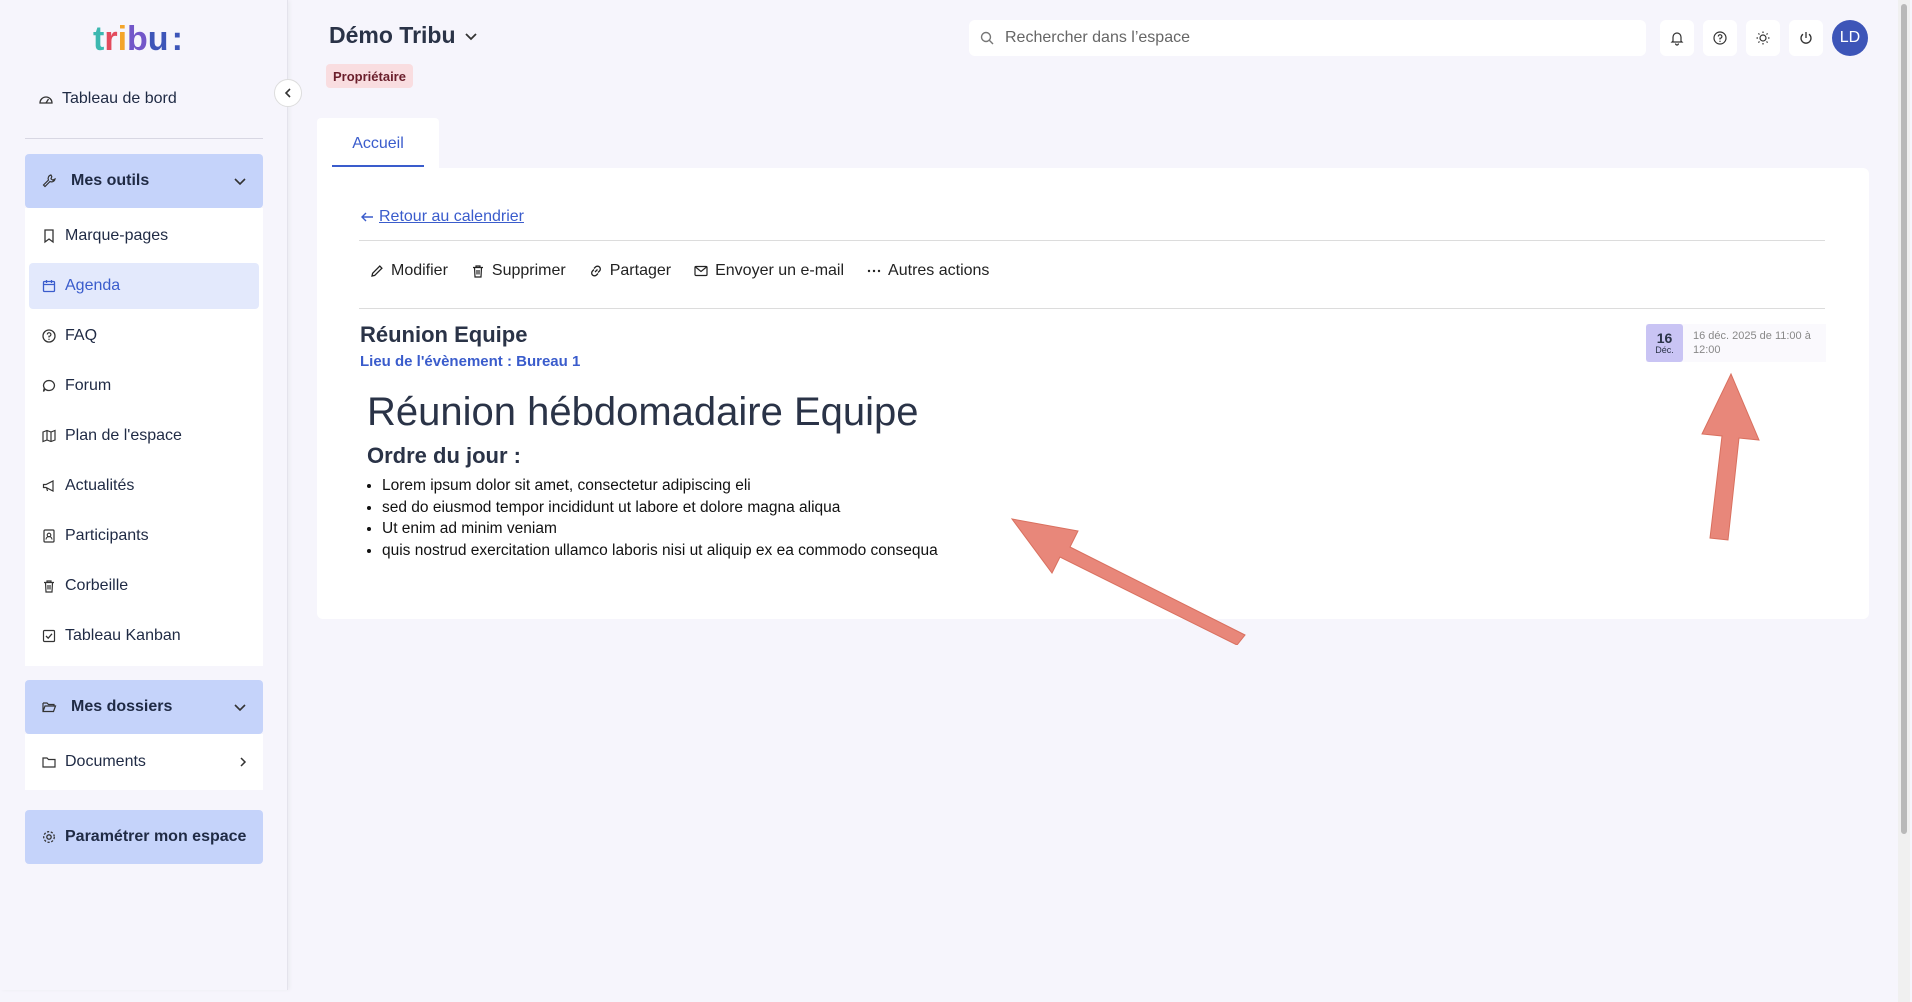 The height and width of the screenshot is (1002, 1912). I want to click on back-to-calendar-link: Retour au calendrier, so click(441, 217).